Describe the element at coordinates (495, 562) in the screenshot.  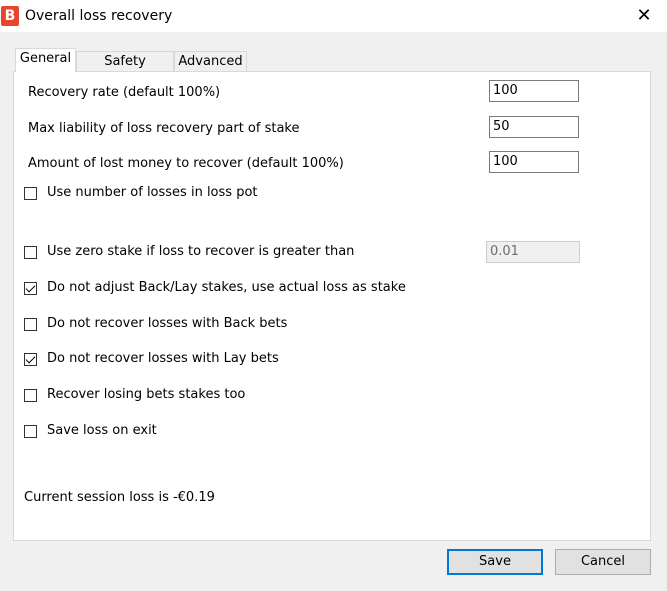
I see `save-button: Save` at that location.